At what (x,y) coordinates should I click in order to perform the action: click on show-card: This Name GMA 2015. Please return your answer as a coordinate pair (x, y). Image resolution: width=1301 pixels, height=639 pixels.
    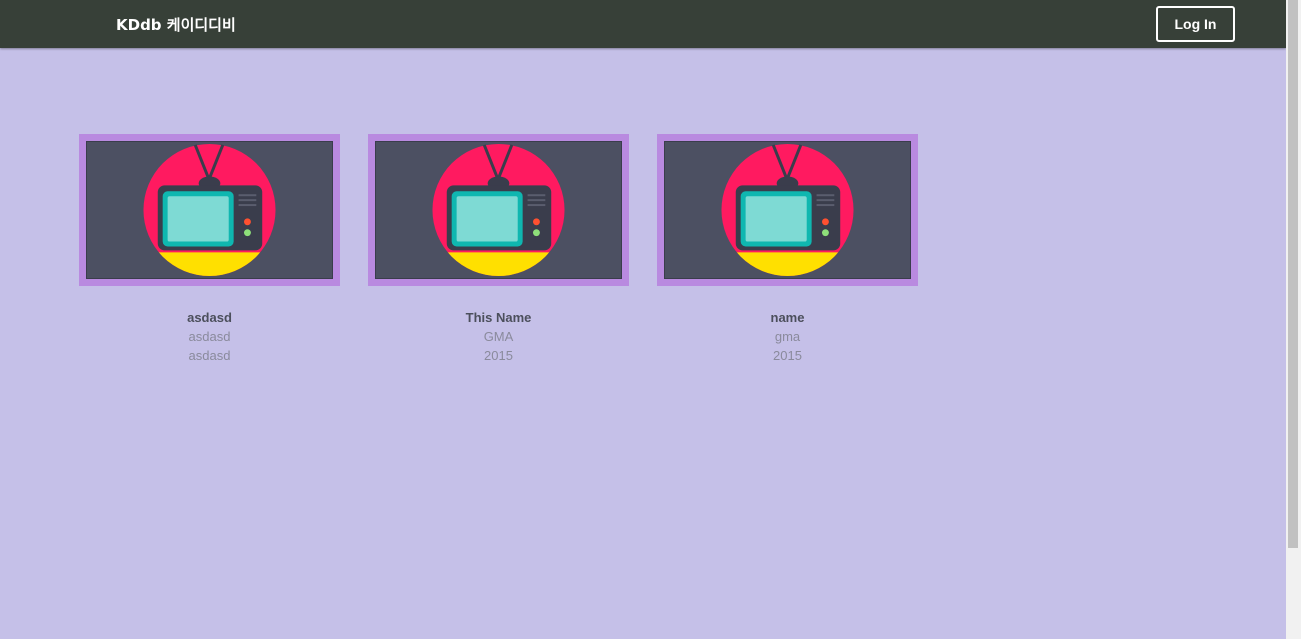
    Looking at the image, I should click on (498, 249).